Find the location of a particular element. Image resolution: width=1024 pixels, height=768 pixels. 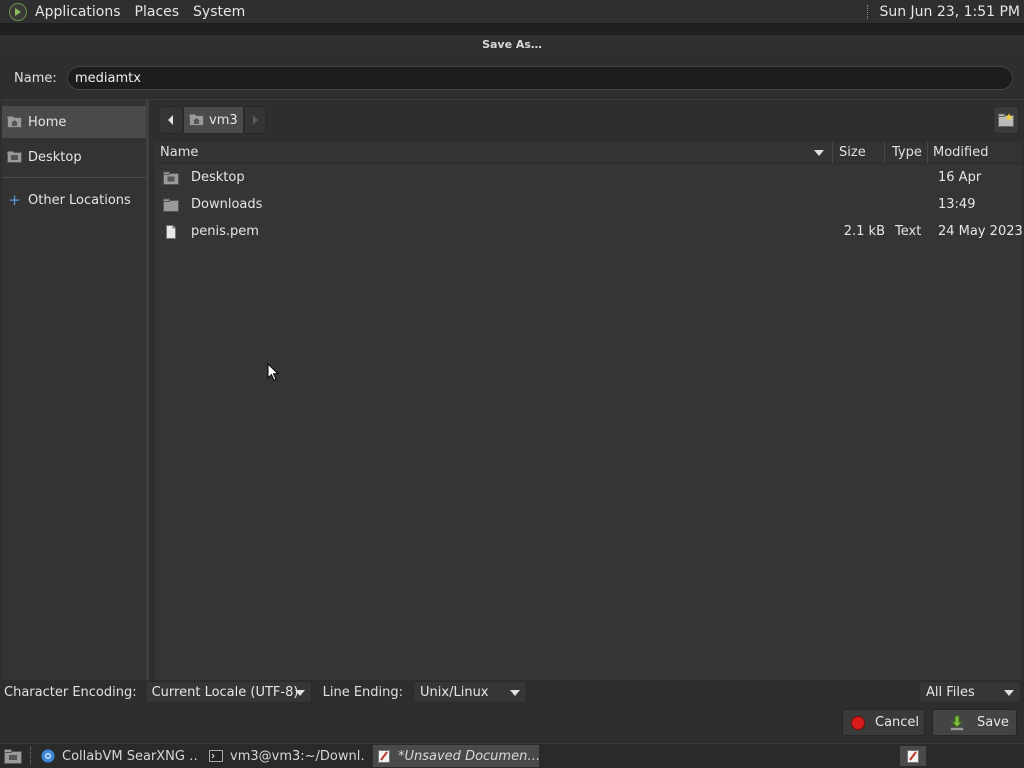

path-bar: vm3 is located at coordinates (212, 120).